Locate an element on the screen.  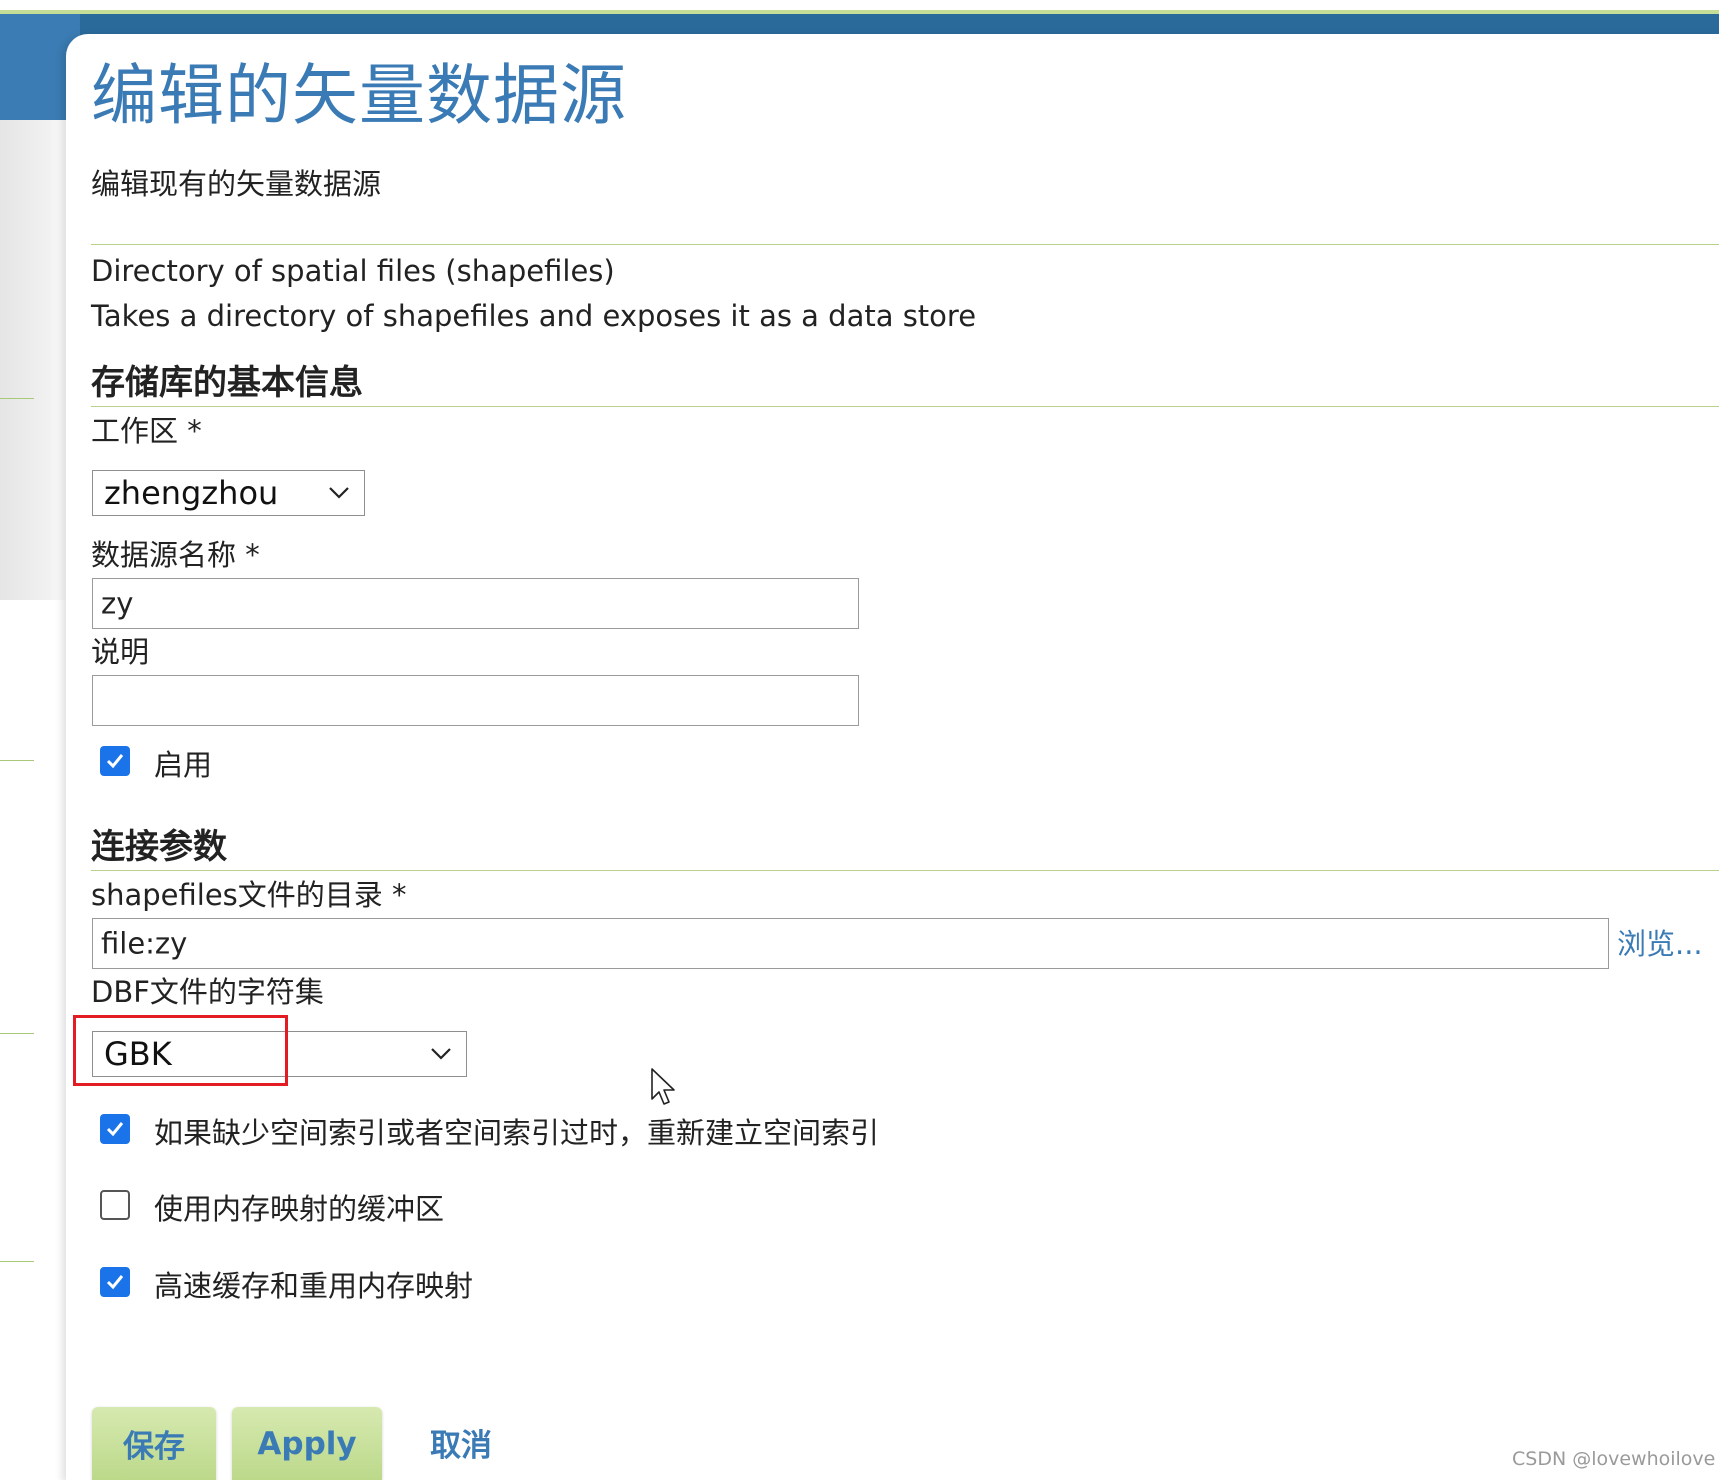
directory-value: file:zy is located at coordinates (144, 942).